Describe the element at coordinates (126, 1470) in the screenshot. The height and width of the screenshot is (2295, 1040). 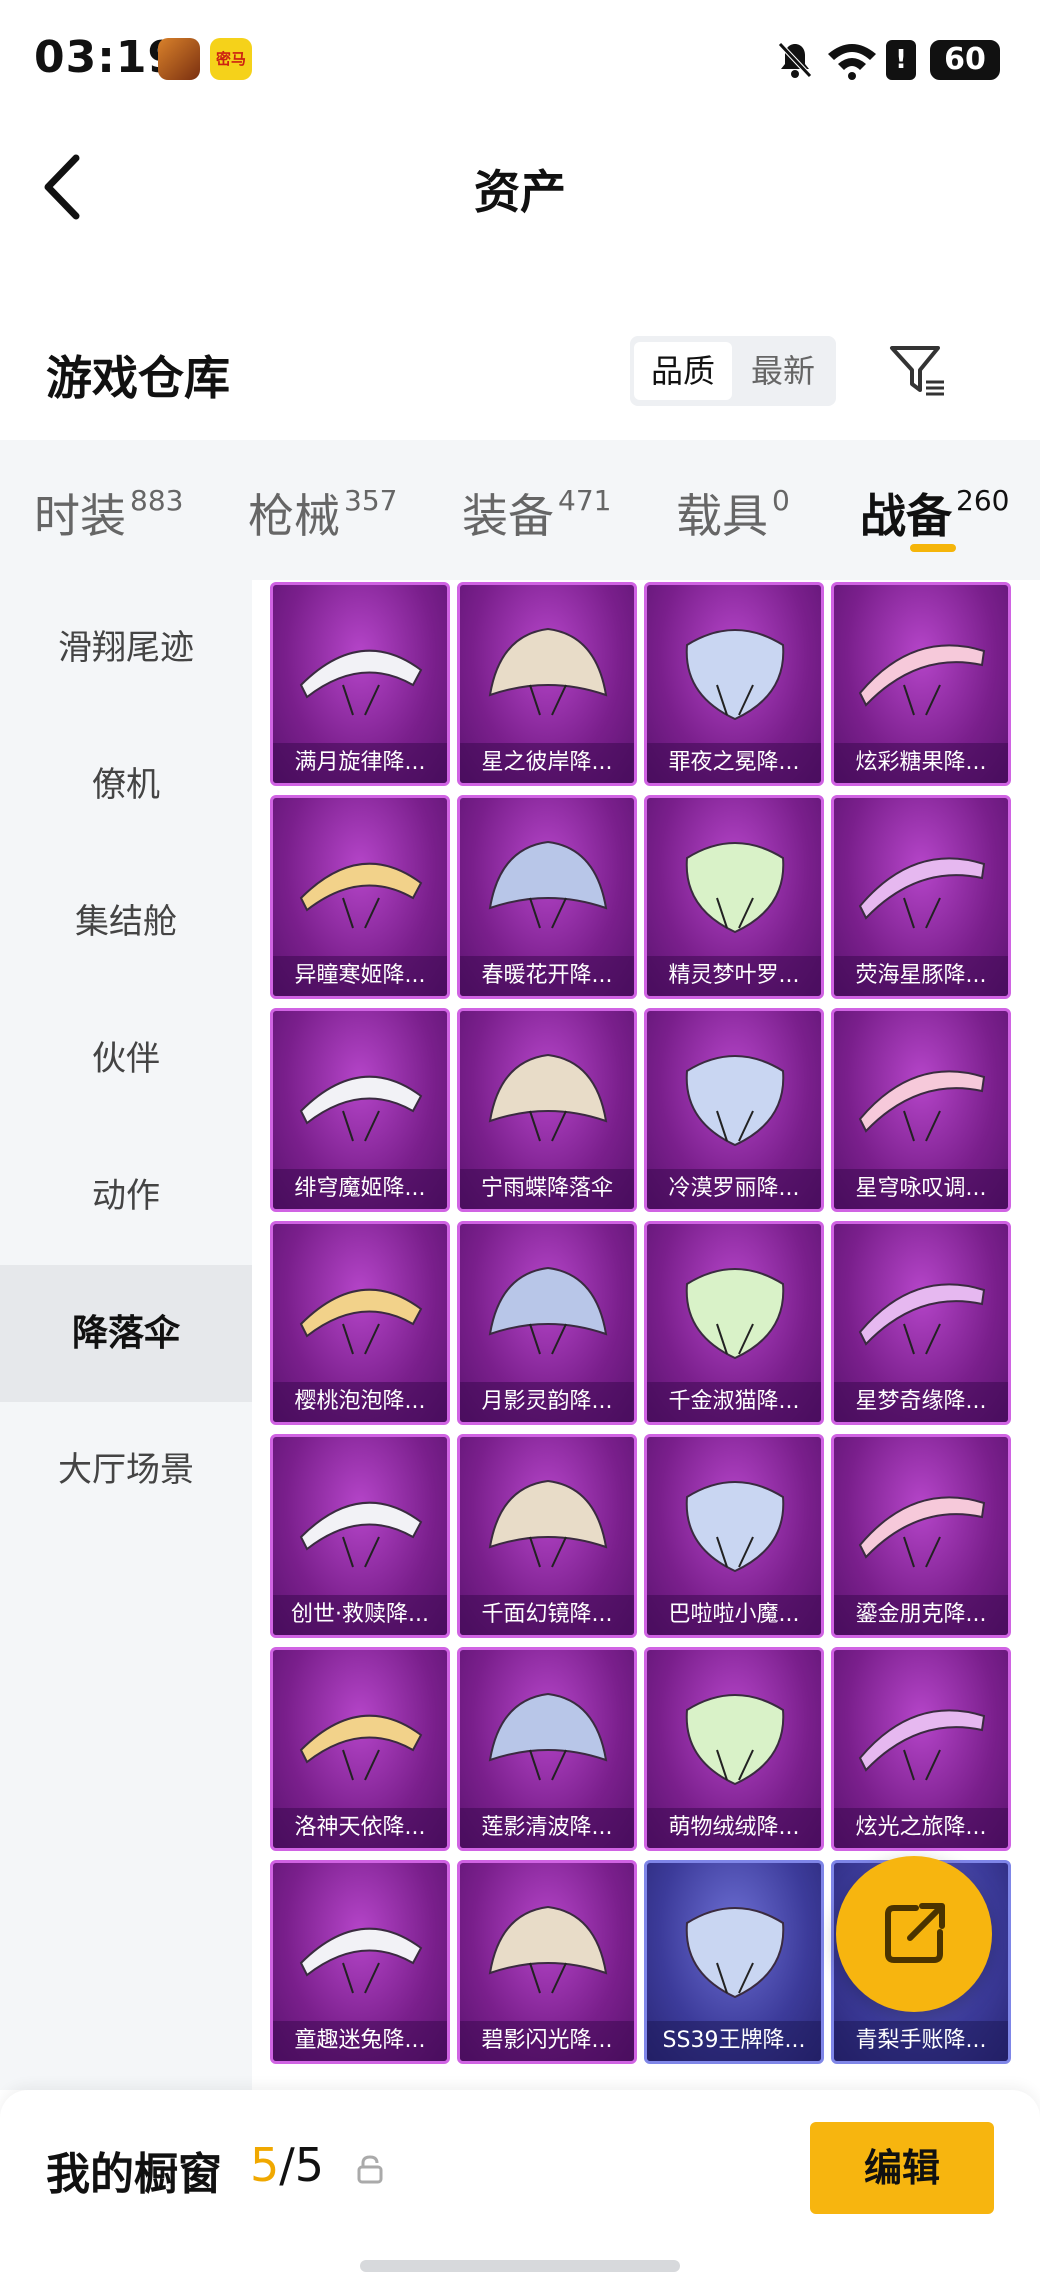
I see `sidebar-item-lobby-scene: 大厅场景` at that location.